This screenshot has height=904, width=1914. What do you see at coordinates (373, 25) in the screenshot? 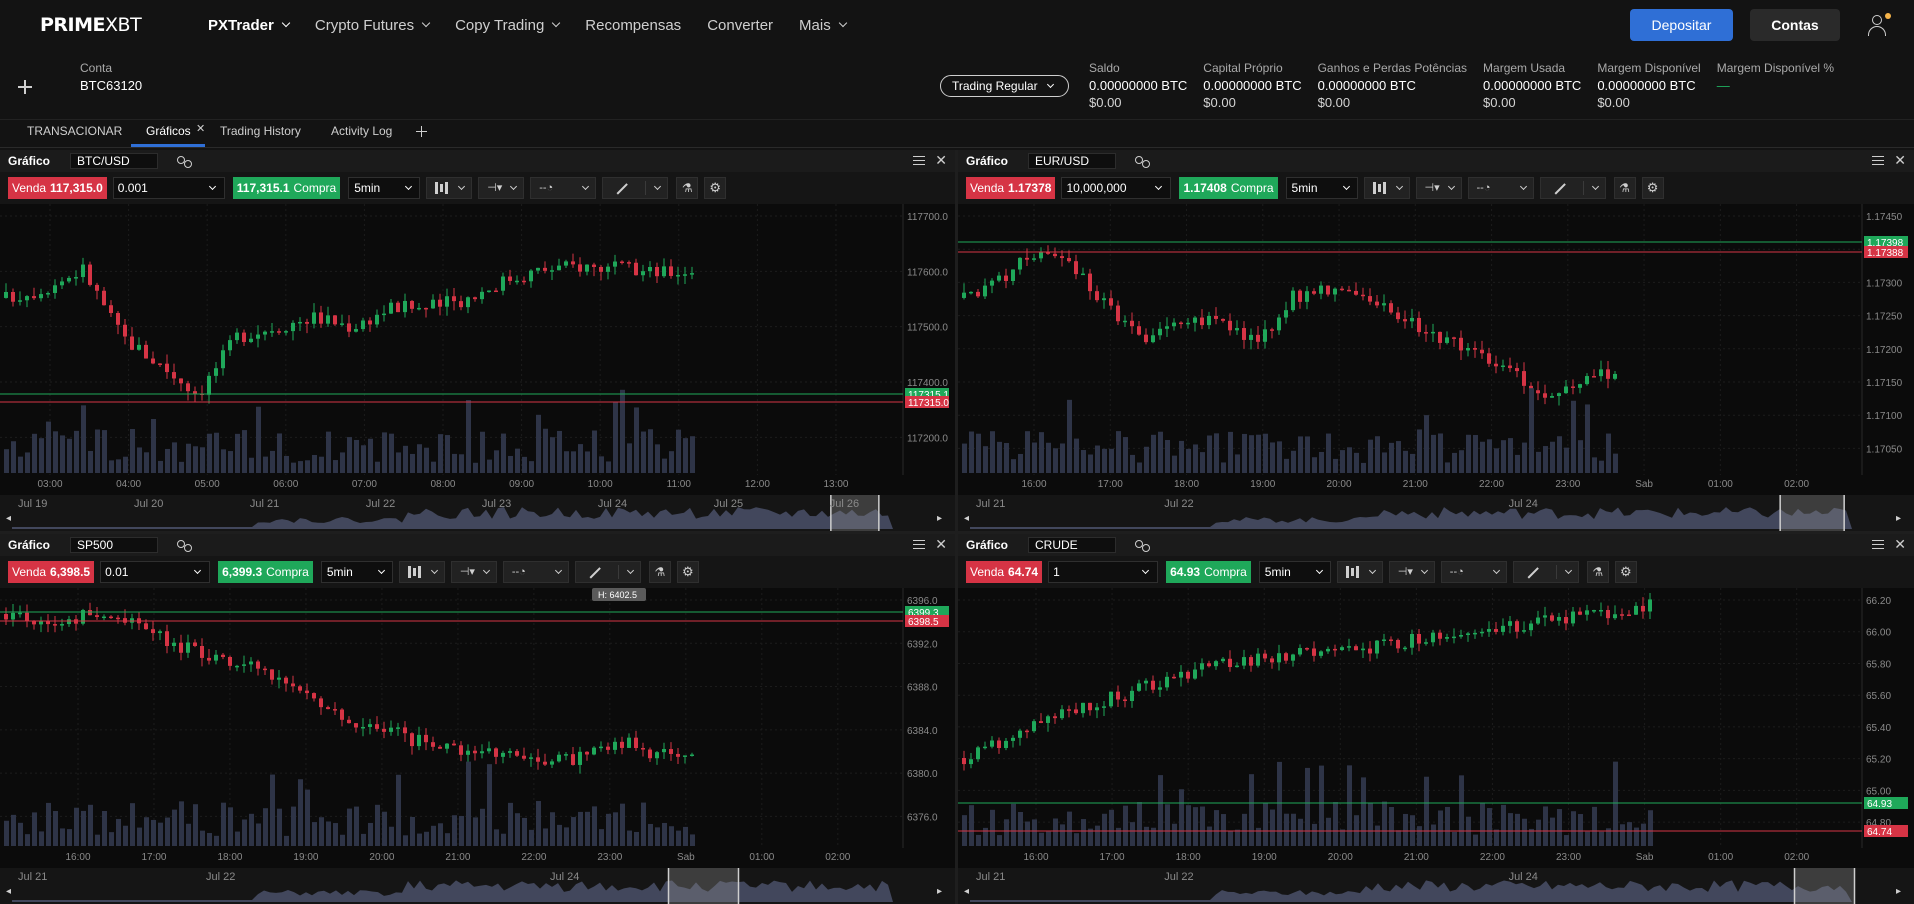
I see `nav-item-crypto-futures: Crypto Futures` at bounding box center [373, 25].